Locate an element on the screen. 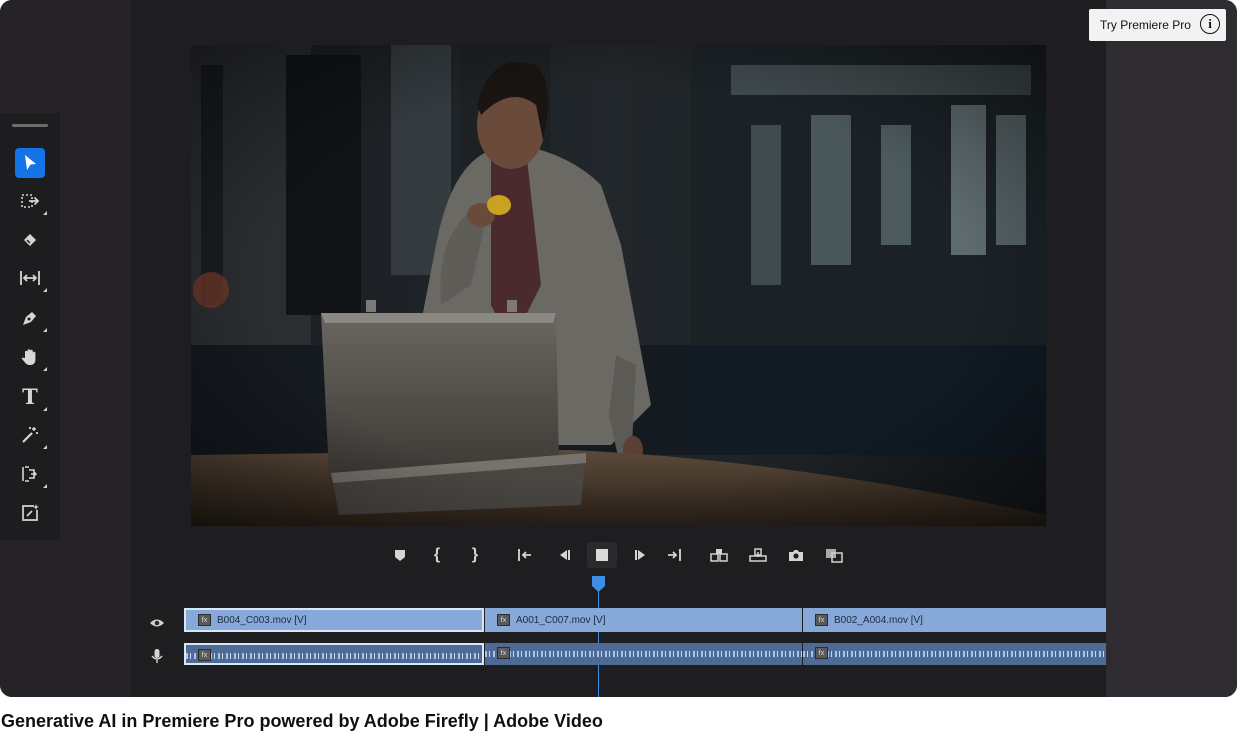 The width and height of the screenshot is (1239, 741). razor-icon is located at coordinates (30, 240).